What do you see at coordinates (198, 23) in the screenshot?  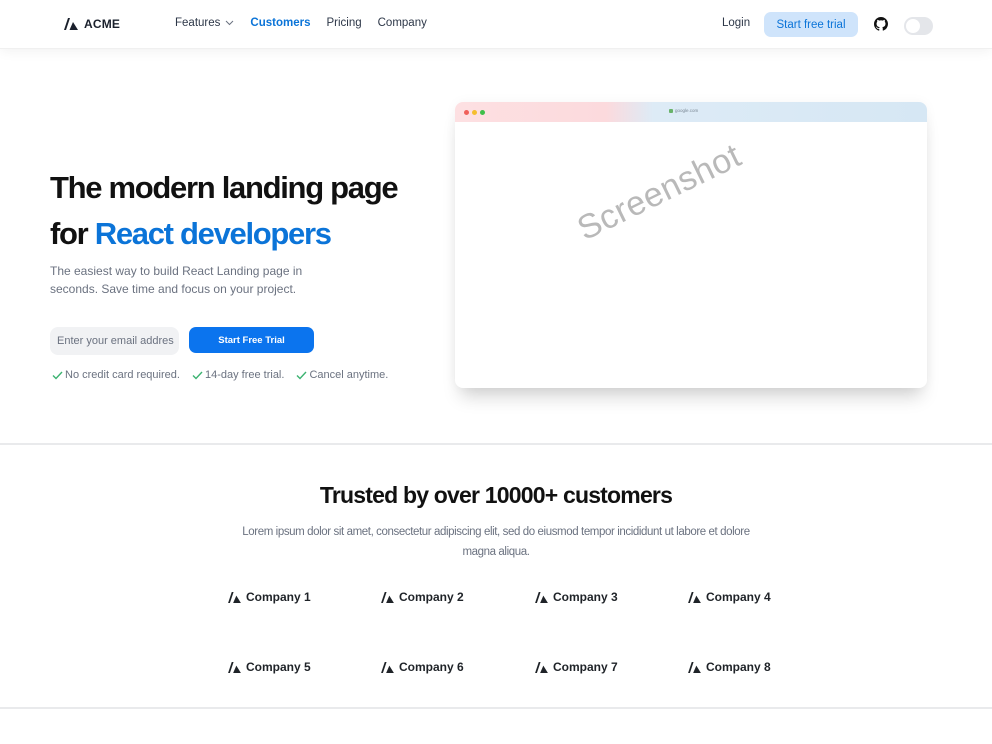 I see `nav-features-label: Features` at bounding box center [198, 23].